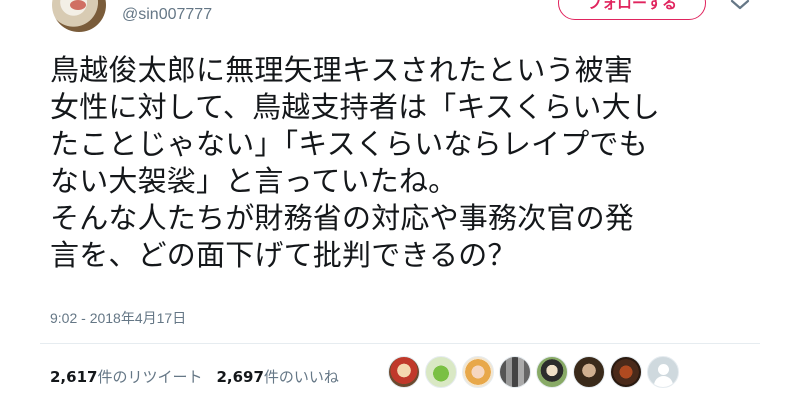 The height and width of the screenshot is (417, 800). I want to click on like-stat: 2,697件のいいね, so click(277, 376).